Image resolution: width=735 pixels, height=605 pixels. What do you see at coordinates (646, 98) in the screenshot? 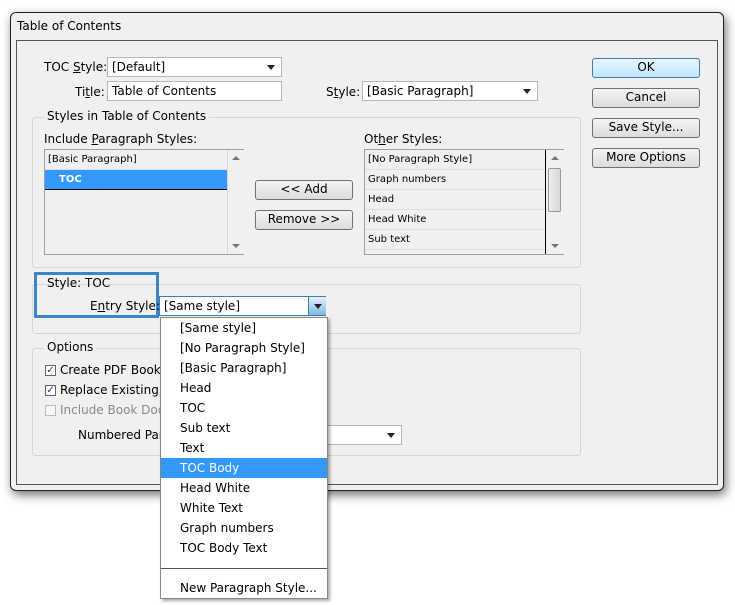
I see `cancel-button: Cancel` at bounding box center [646, 98].